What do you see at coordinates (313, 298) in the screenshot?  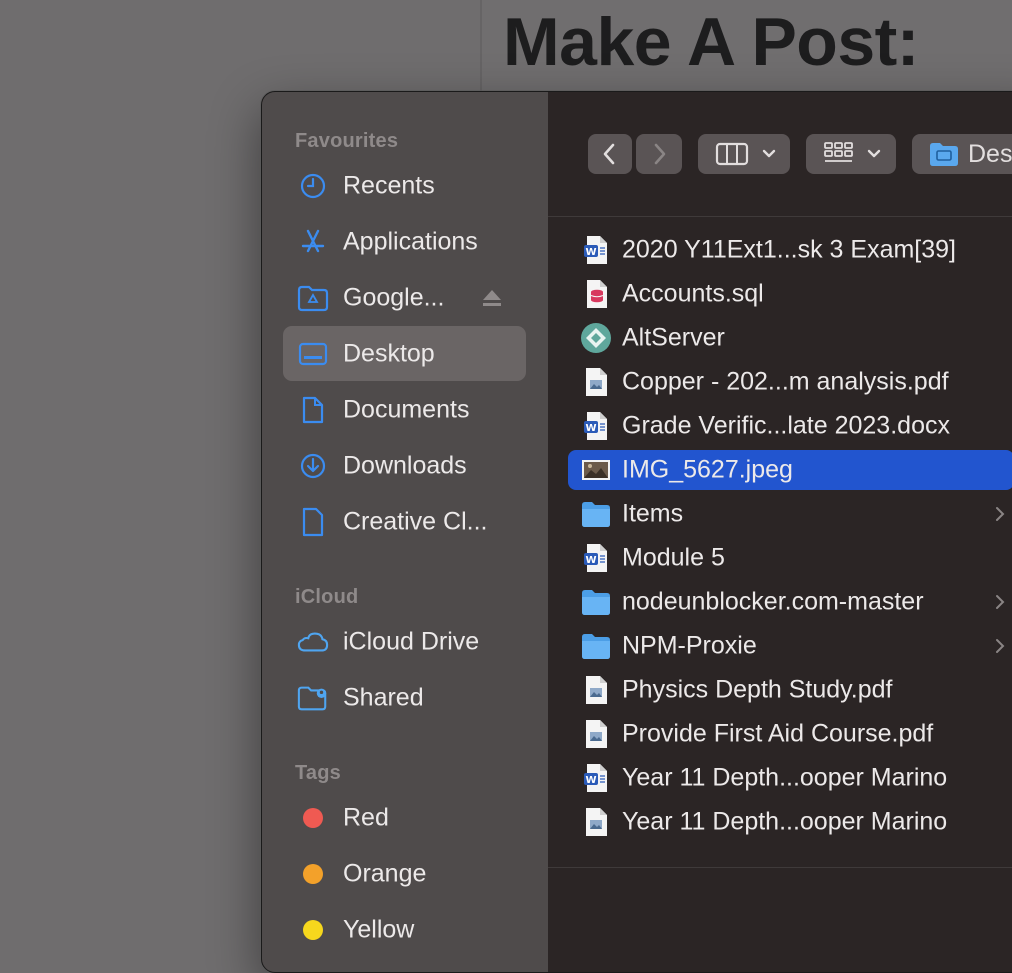 I see `google-drive-folder-icon` at bounding box center [313, 298].